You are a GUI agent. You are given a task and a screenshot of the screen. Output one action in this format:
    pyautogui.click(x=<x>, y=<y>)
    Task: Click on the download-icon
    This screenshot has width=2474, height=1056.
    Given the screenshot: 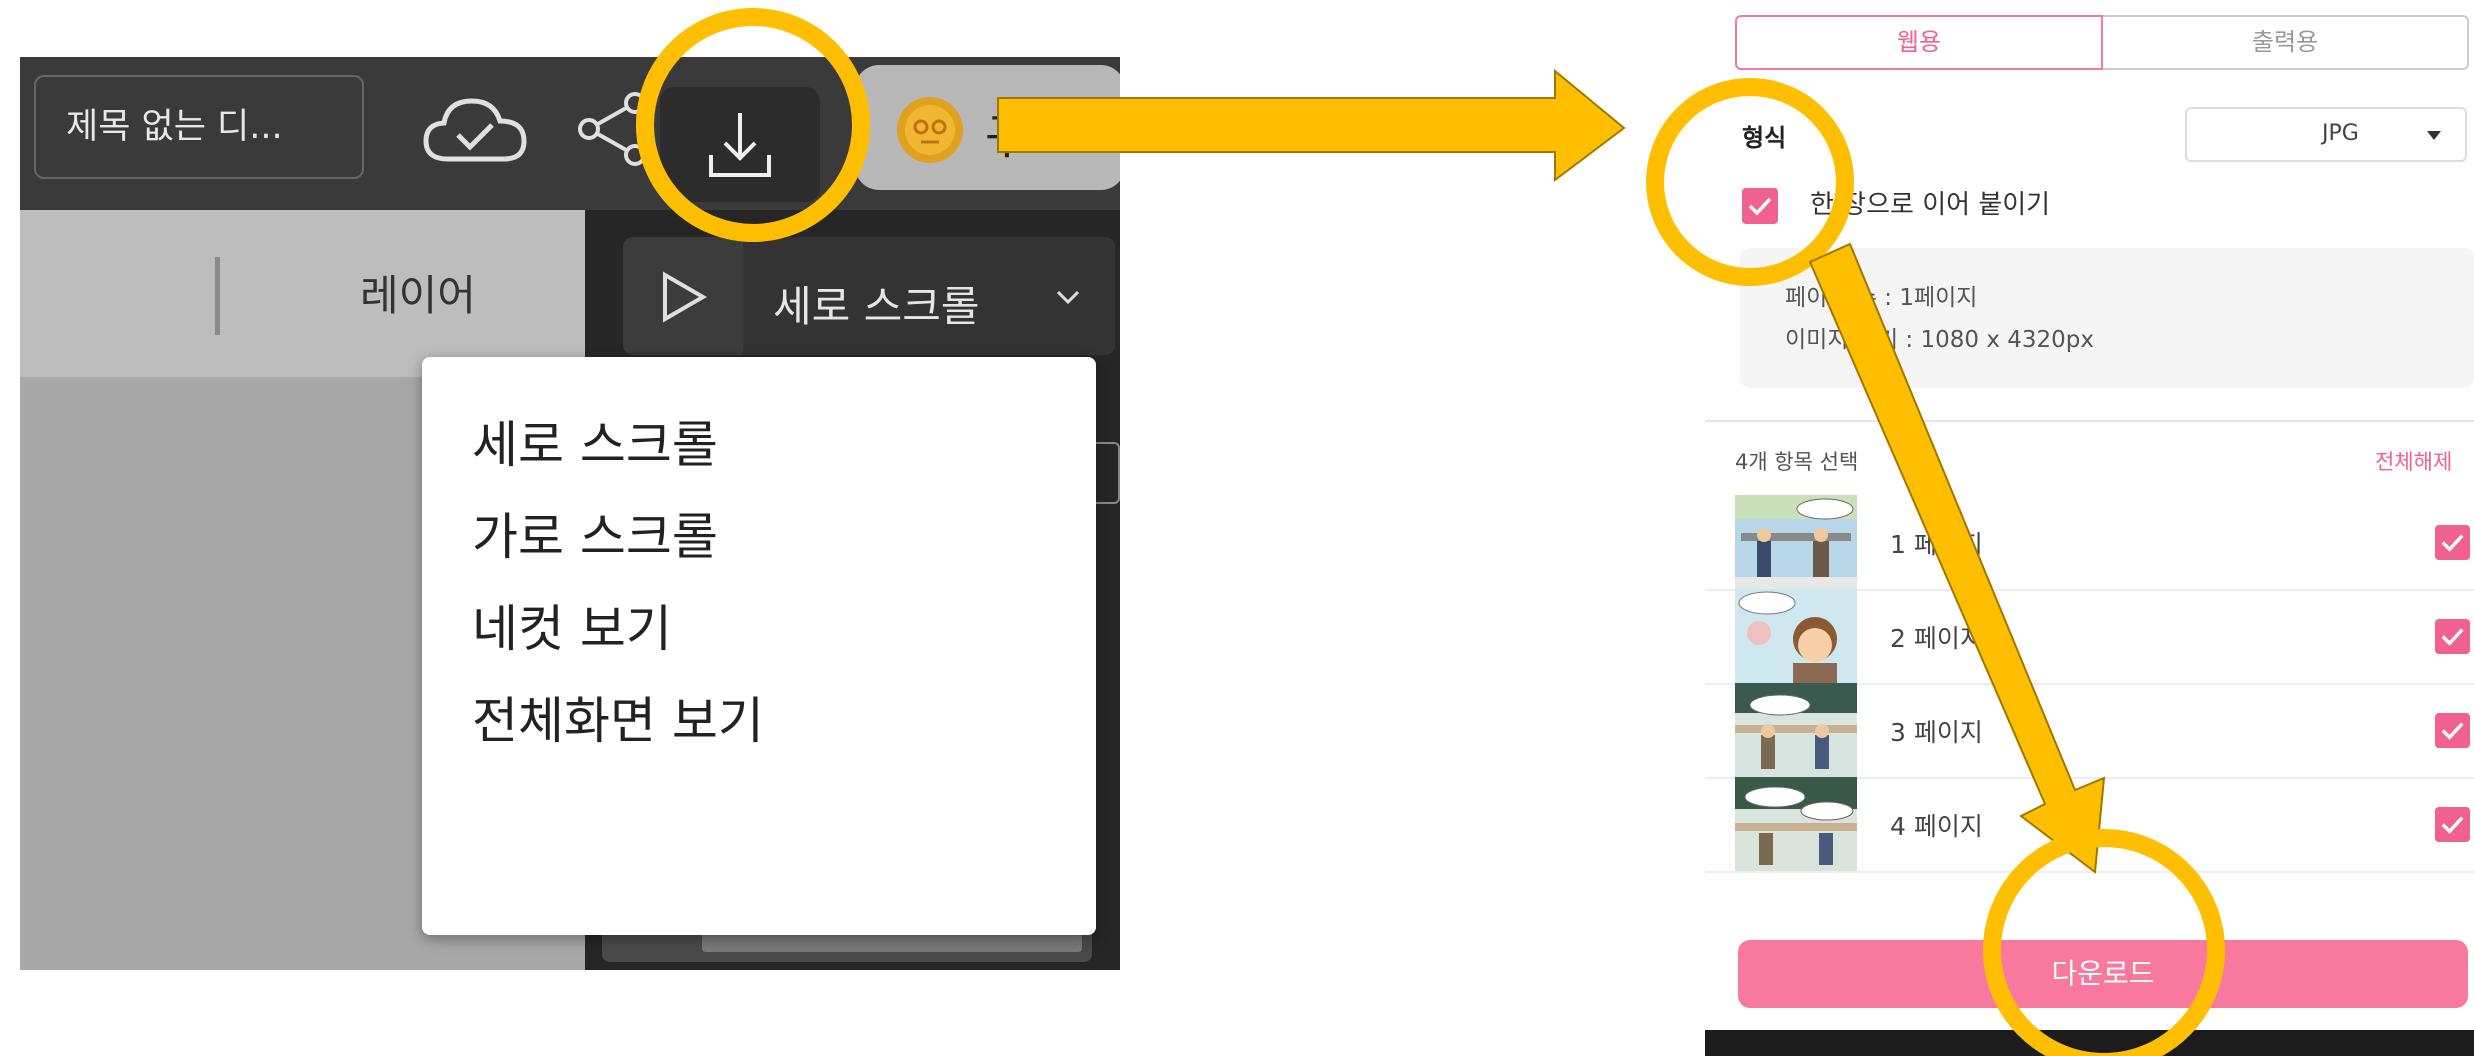 What is the action you would take?
    pyautogui.click(x=740, y=145)
    